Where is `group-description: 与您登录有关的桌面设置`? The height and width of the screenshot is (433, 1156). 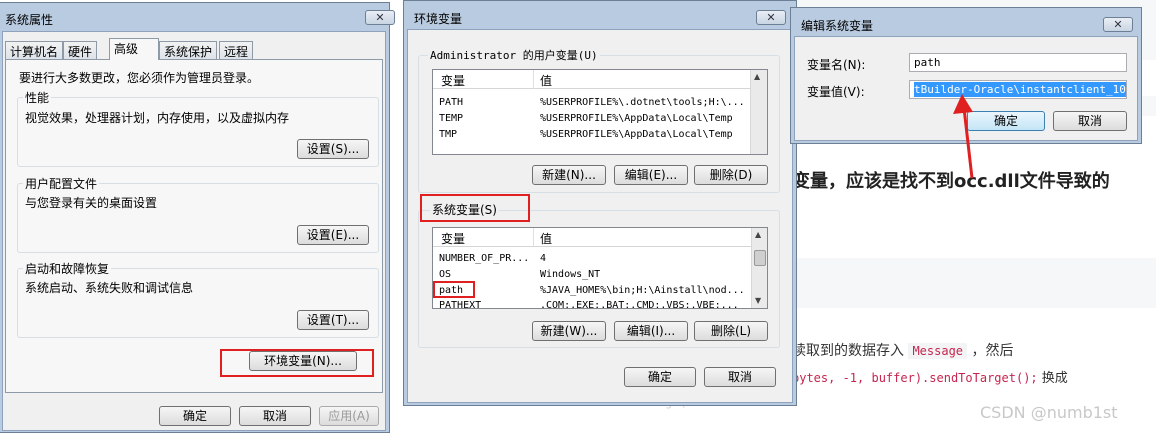 group-description: 与您登录有关的桌面设置 is located at coordinates (91, 203).